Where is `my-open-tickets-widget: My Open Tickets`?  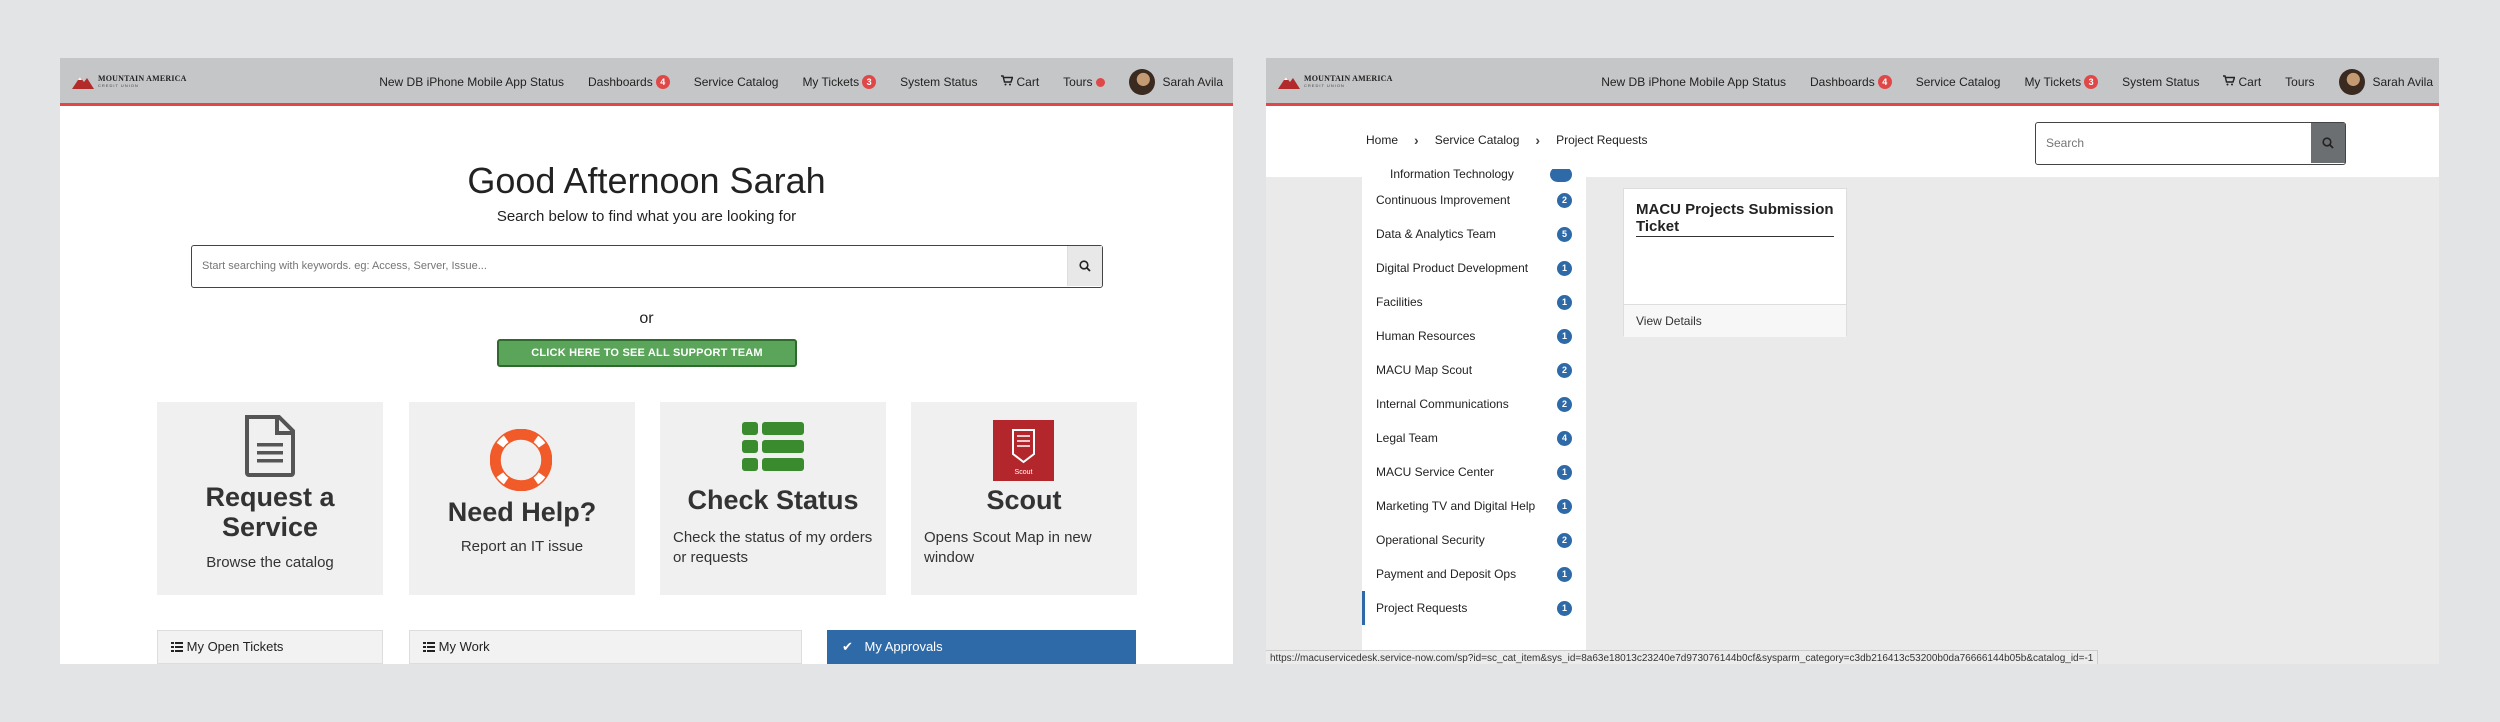 my-open-tickets-widget: My Open Tickets is located at coordinates (270, 647).